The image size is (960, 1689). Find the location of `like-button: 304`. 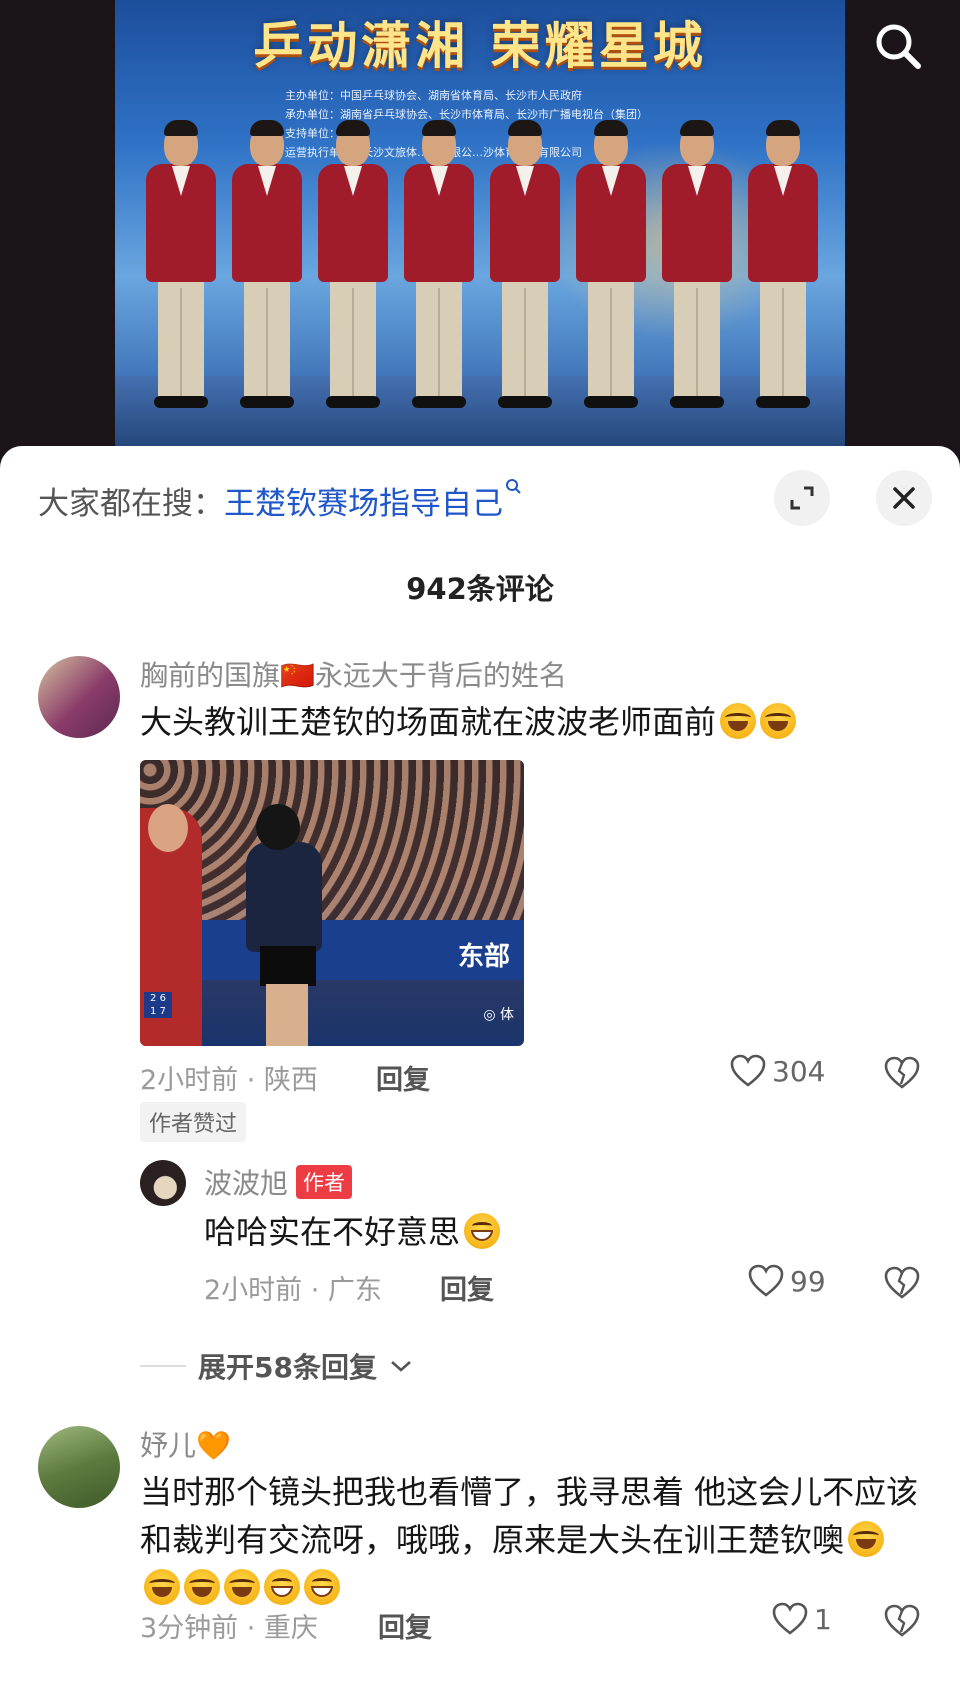

like-button: 304 is located at coordinates (777, 1071).